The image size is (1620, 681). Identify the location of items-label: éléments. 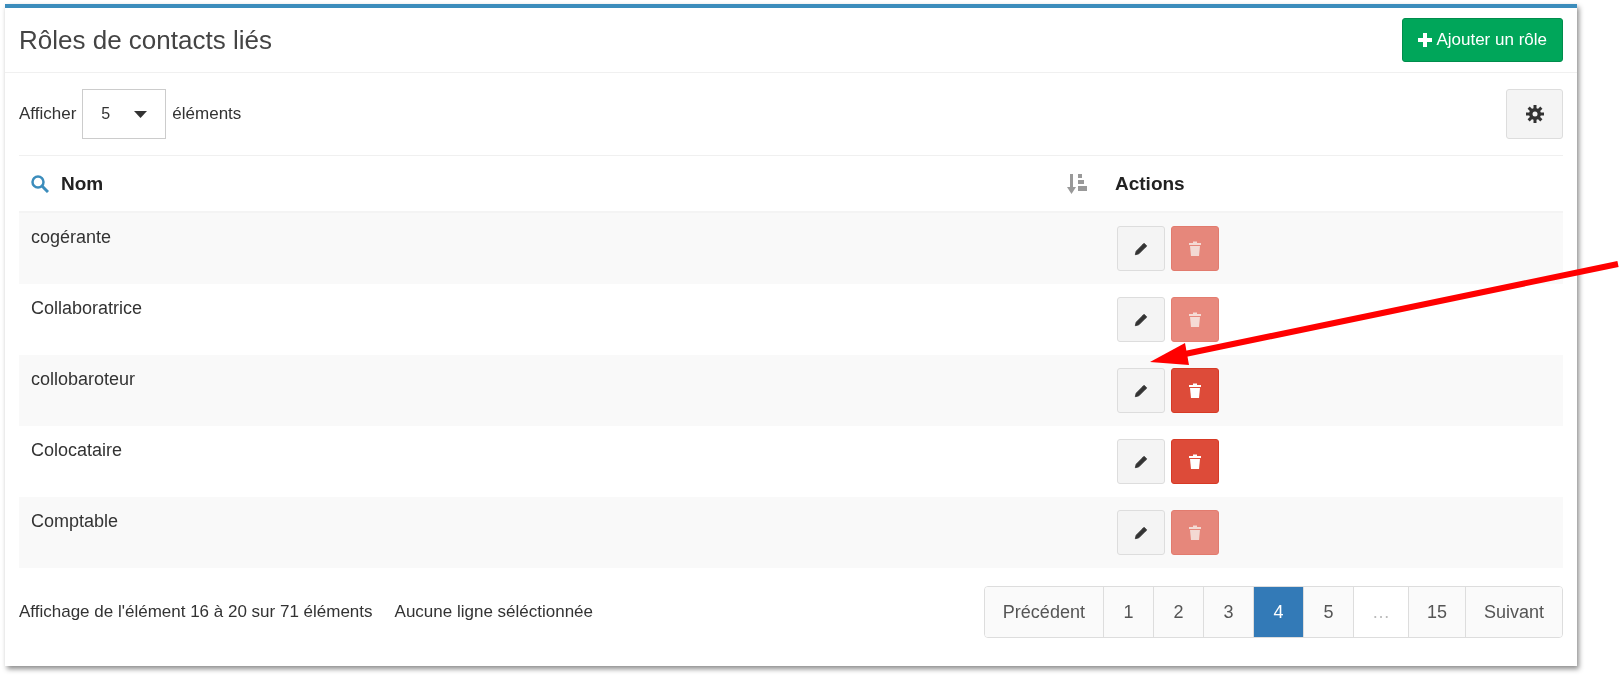
(207, 114).